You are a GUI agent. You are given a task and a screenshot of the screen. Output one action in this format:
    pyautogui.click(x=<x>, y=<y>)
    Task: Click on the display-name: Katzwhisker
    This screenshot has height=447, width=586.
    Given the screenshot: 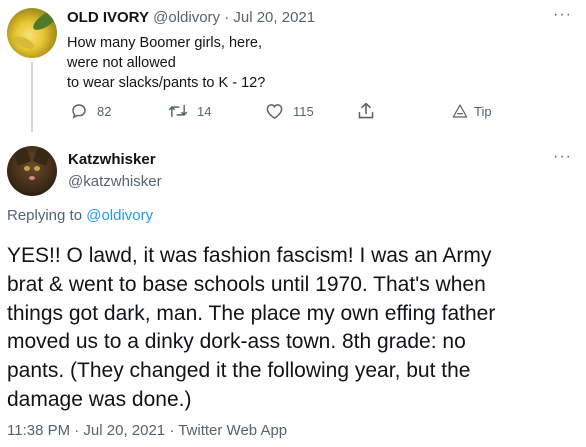 What is the action you would take?
    pyautogui.click(x=112, y=159)
    